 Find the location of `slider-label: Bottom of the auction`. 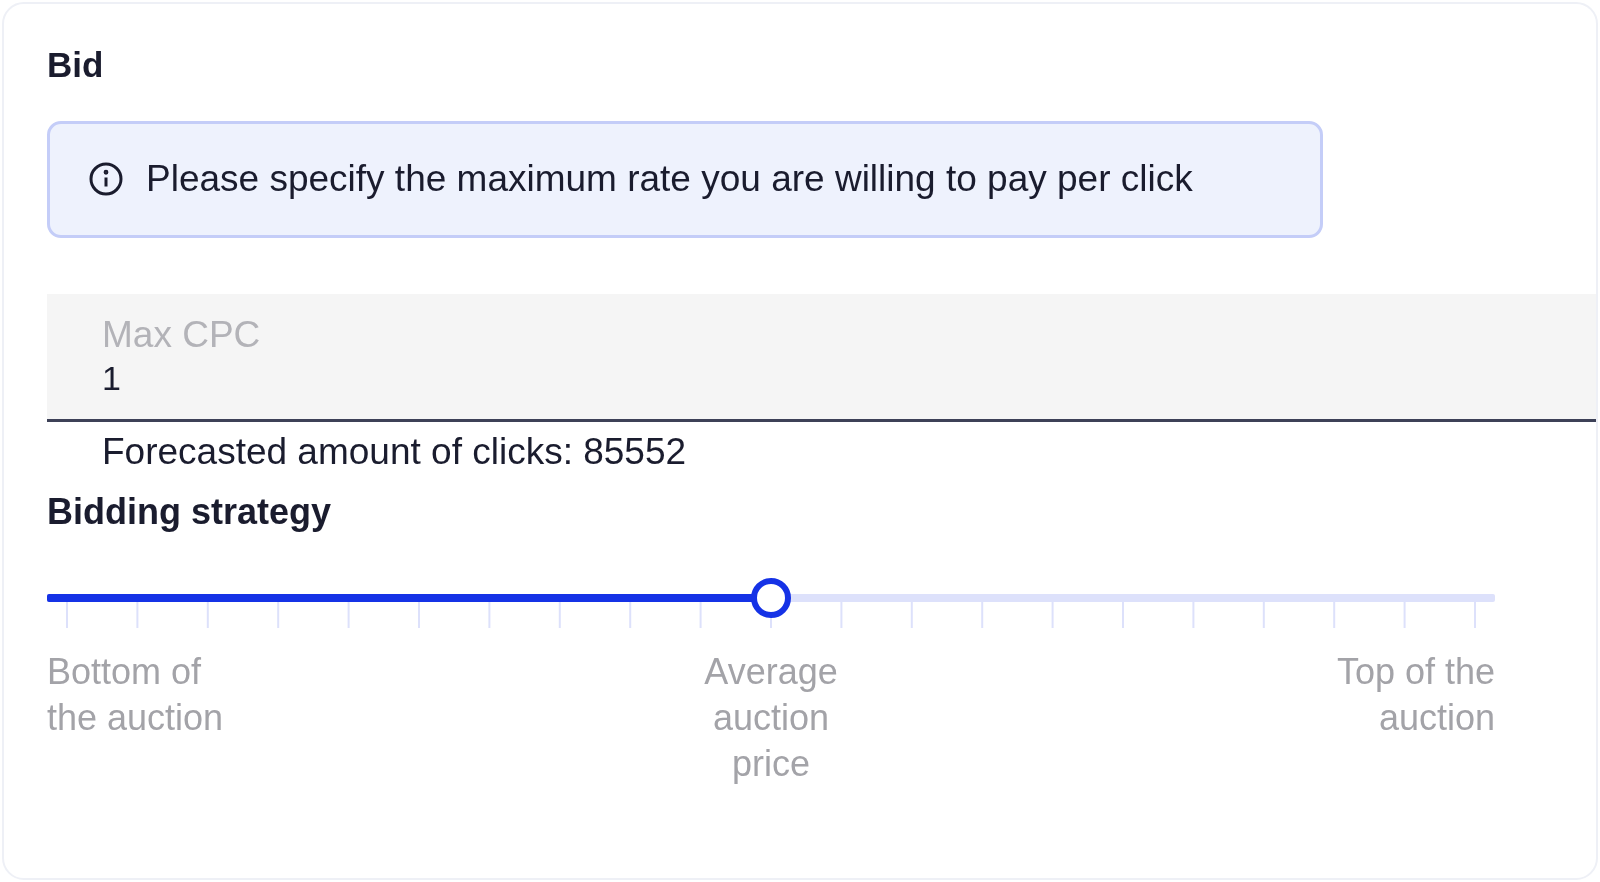

slider-label: Bottom of the auction is located at coordinates (136, 694).